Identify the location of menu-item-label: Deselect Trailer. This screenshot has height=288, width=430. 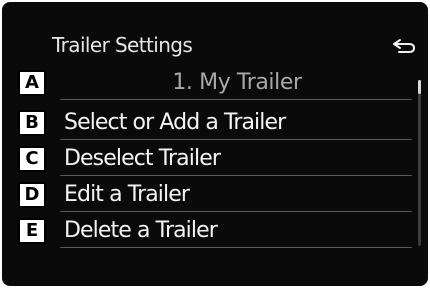
(142, 158).